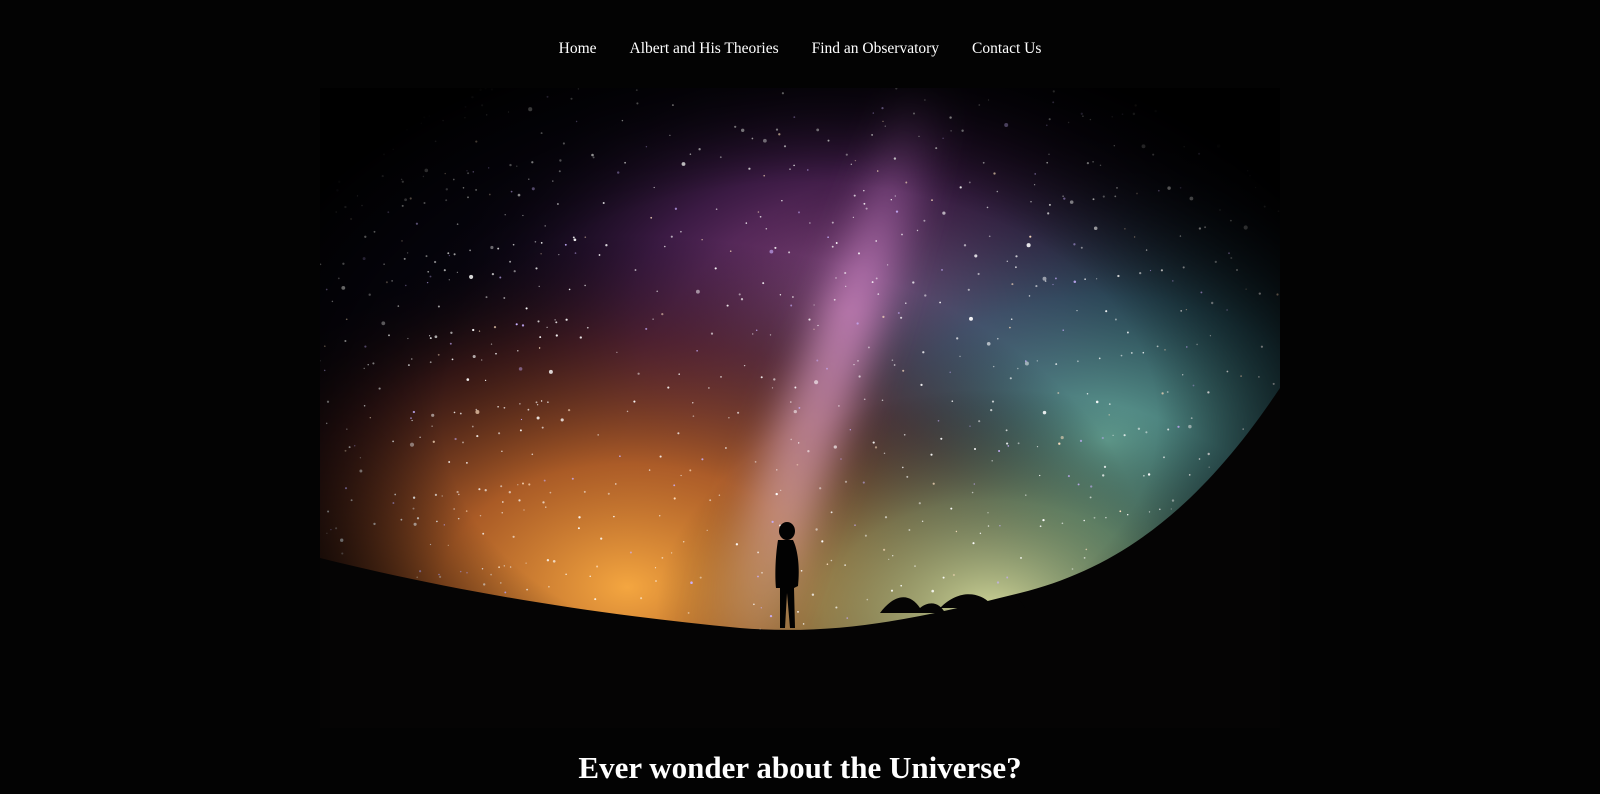 The image size is (1600, 794). Describe the element at coordinates (875, 49) in the screenshot. I see `nav-link-find-observatory: Find an Observatory` at that location.